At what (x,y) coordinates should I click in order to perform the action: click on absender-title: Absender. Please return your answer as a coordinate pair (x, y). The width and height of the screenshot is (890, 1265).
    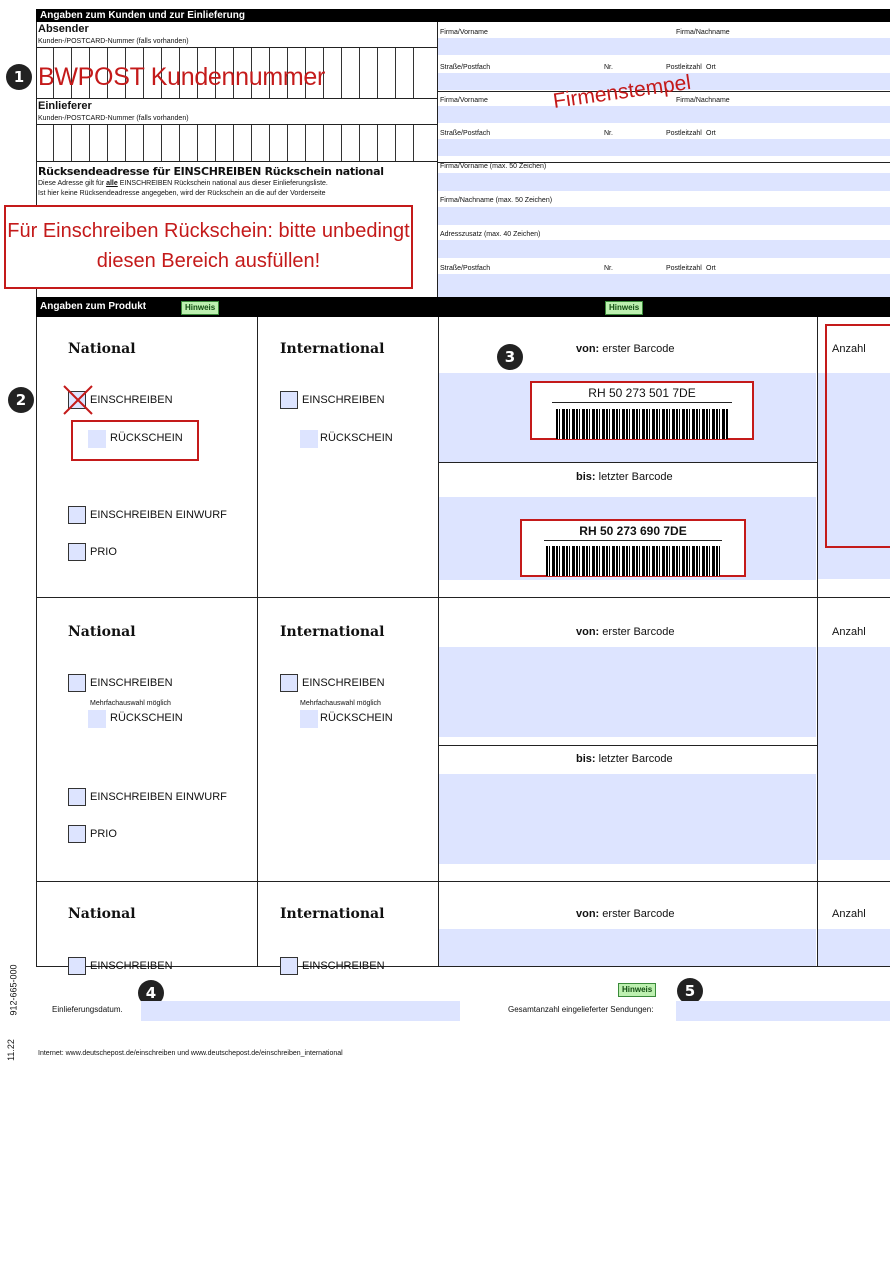
    Looking at the image, I should click on (63, 29).